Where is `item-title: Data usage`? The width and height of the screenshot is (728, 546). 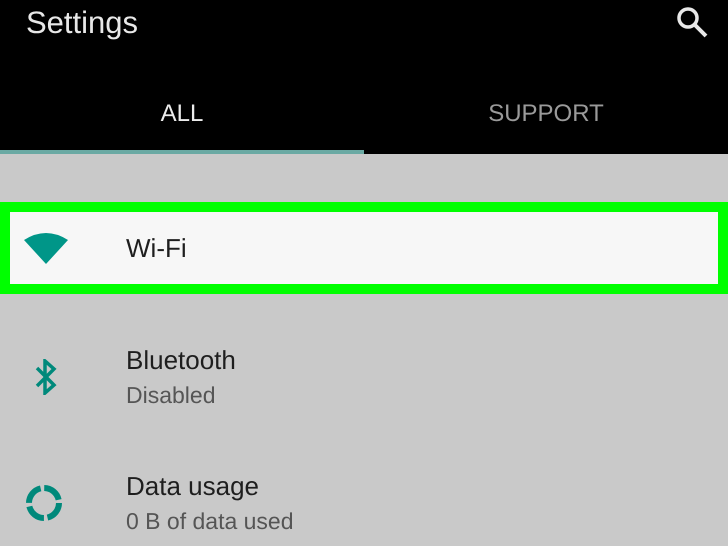
item-title: Data usage is located at coordinates (193, 486).